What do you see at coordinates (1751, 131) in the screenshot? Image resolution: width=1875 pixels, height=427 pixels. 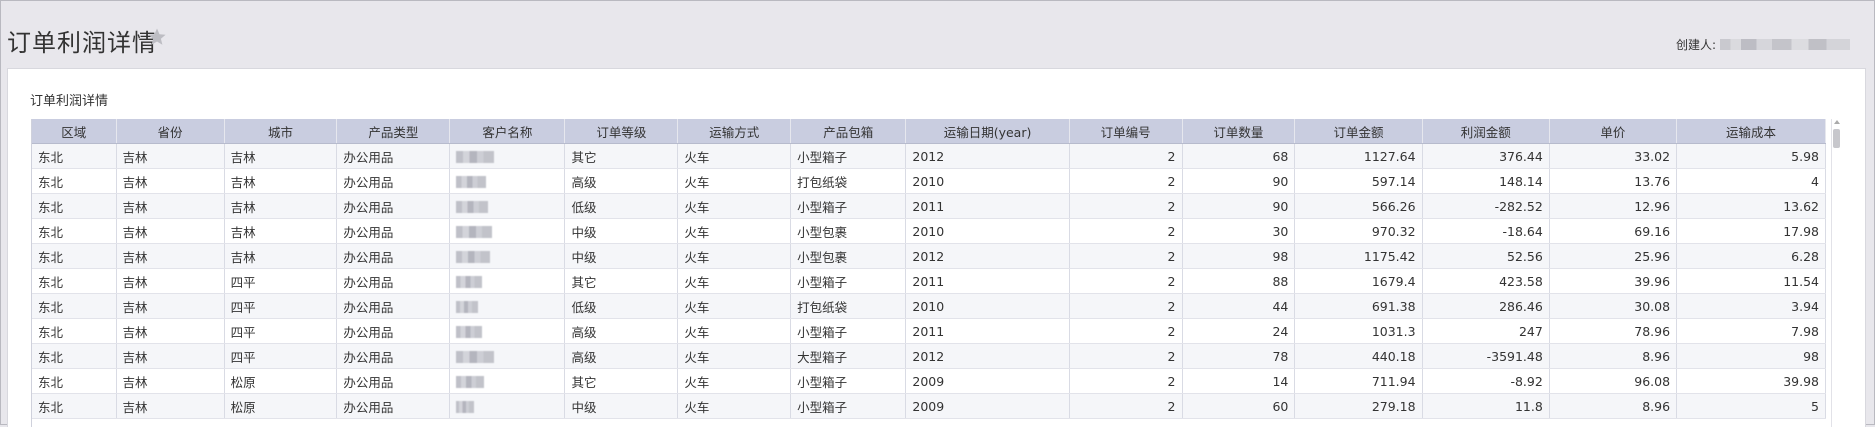 I see `column-header: 运输成本` at bounding box center [1751, 131].